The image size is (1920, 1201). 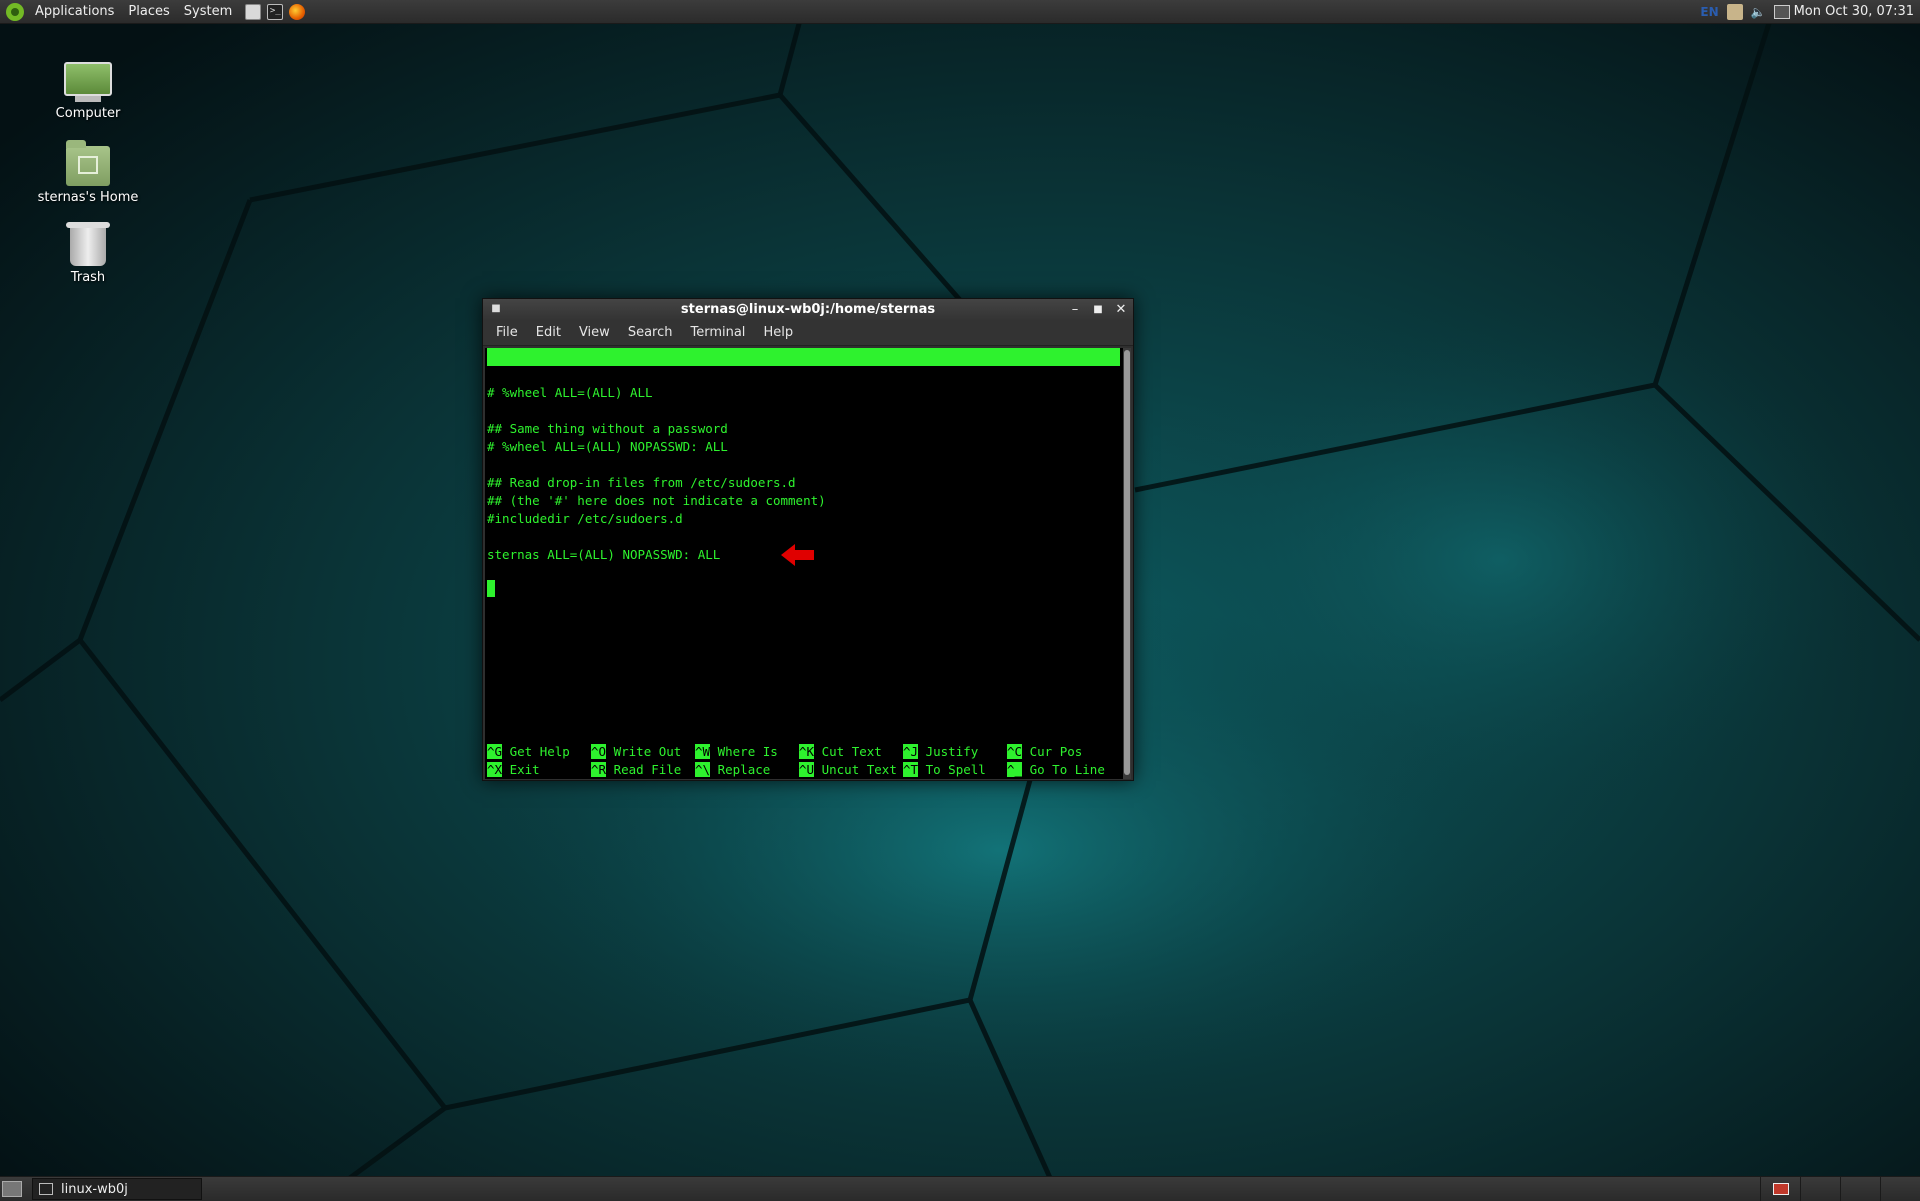 What do you see at coordinates (1121, 310) in the screenshot?
I see `close-button: ✕` at bounding box center [1121, 310].